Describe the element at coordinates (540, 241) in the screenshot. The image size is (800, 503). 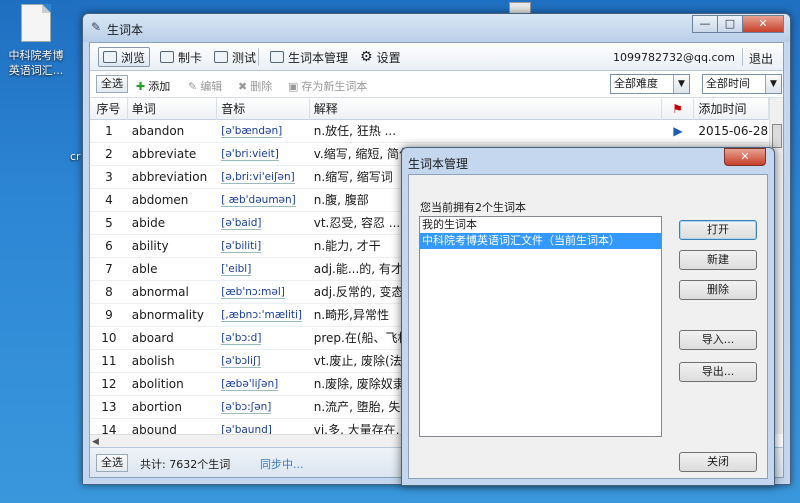
I see `list-item: 中科院考博英语词汇文件（当前生词本）` at that location.